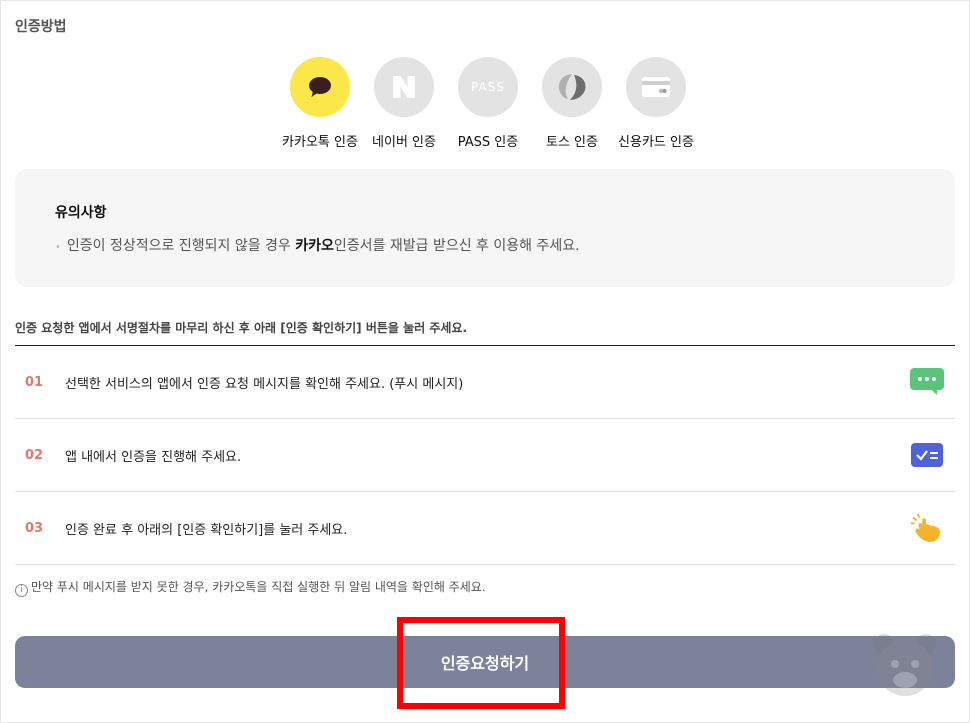 This screenshot has height=723, width=970. Describe the element at coordinates (656, 87) in the screenshot. I see `credit-card-icon` at that location.